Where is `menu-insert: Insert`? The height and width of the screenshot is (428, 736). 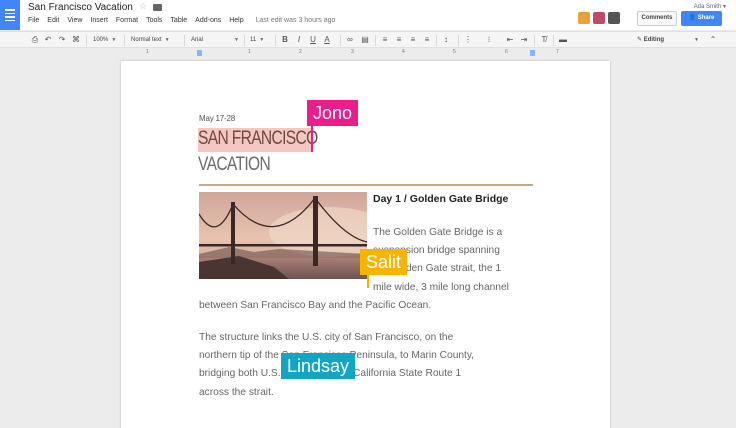
menu-insert: Insert is located at coordinates (99, 20).